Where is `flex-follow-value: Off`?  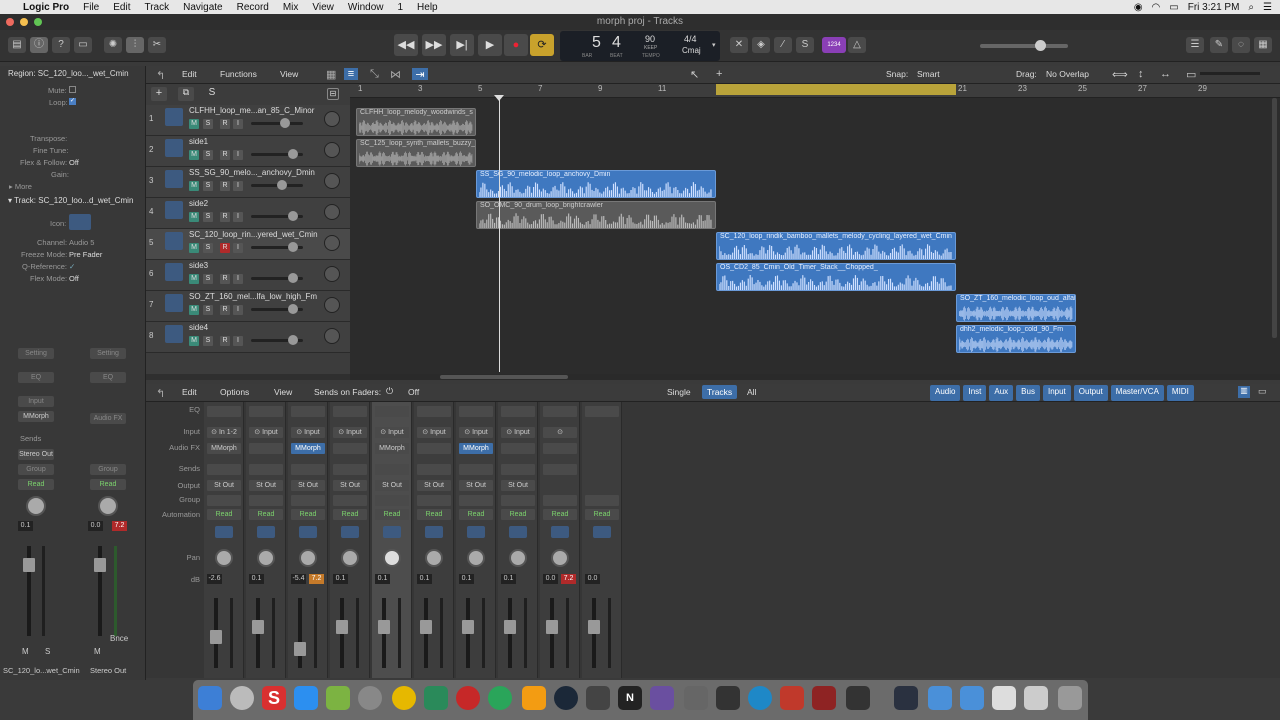
flex-follow-value: Off is located at coordinates (74, 162).